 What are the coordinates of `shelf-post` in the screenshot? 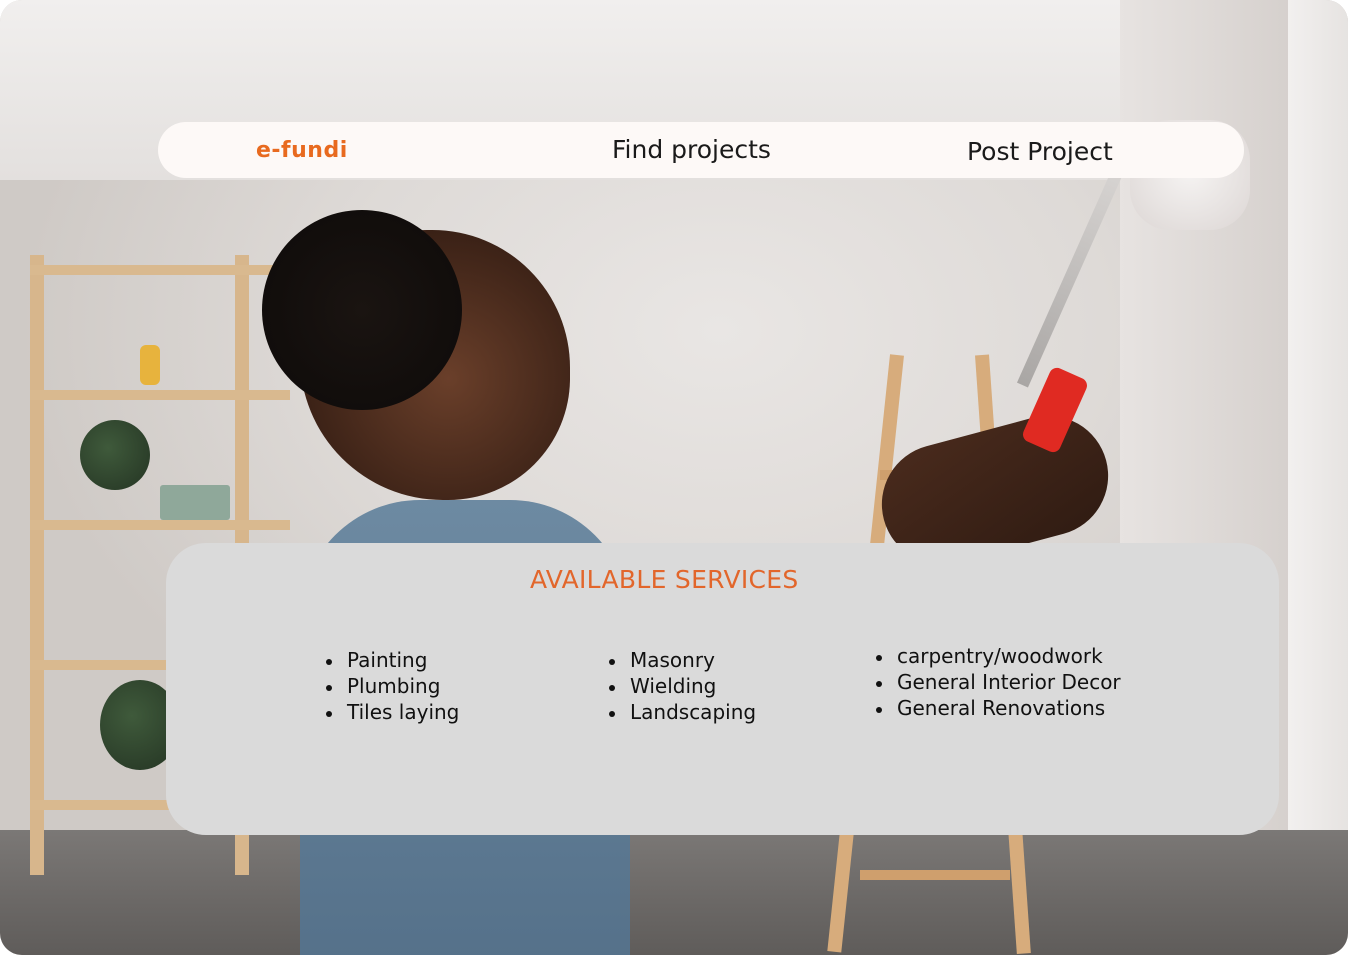 It's located at (37, 565).